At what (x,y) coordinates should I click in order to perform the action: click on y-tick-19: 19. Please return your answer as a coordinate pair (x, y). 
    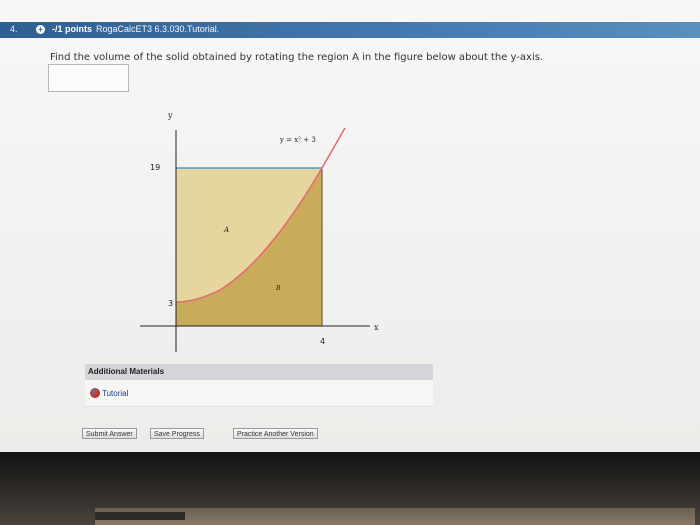
    Looking at the image, I should click on (155, 167).